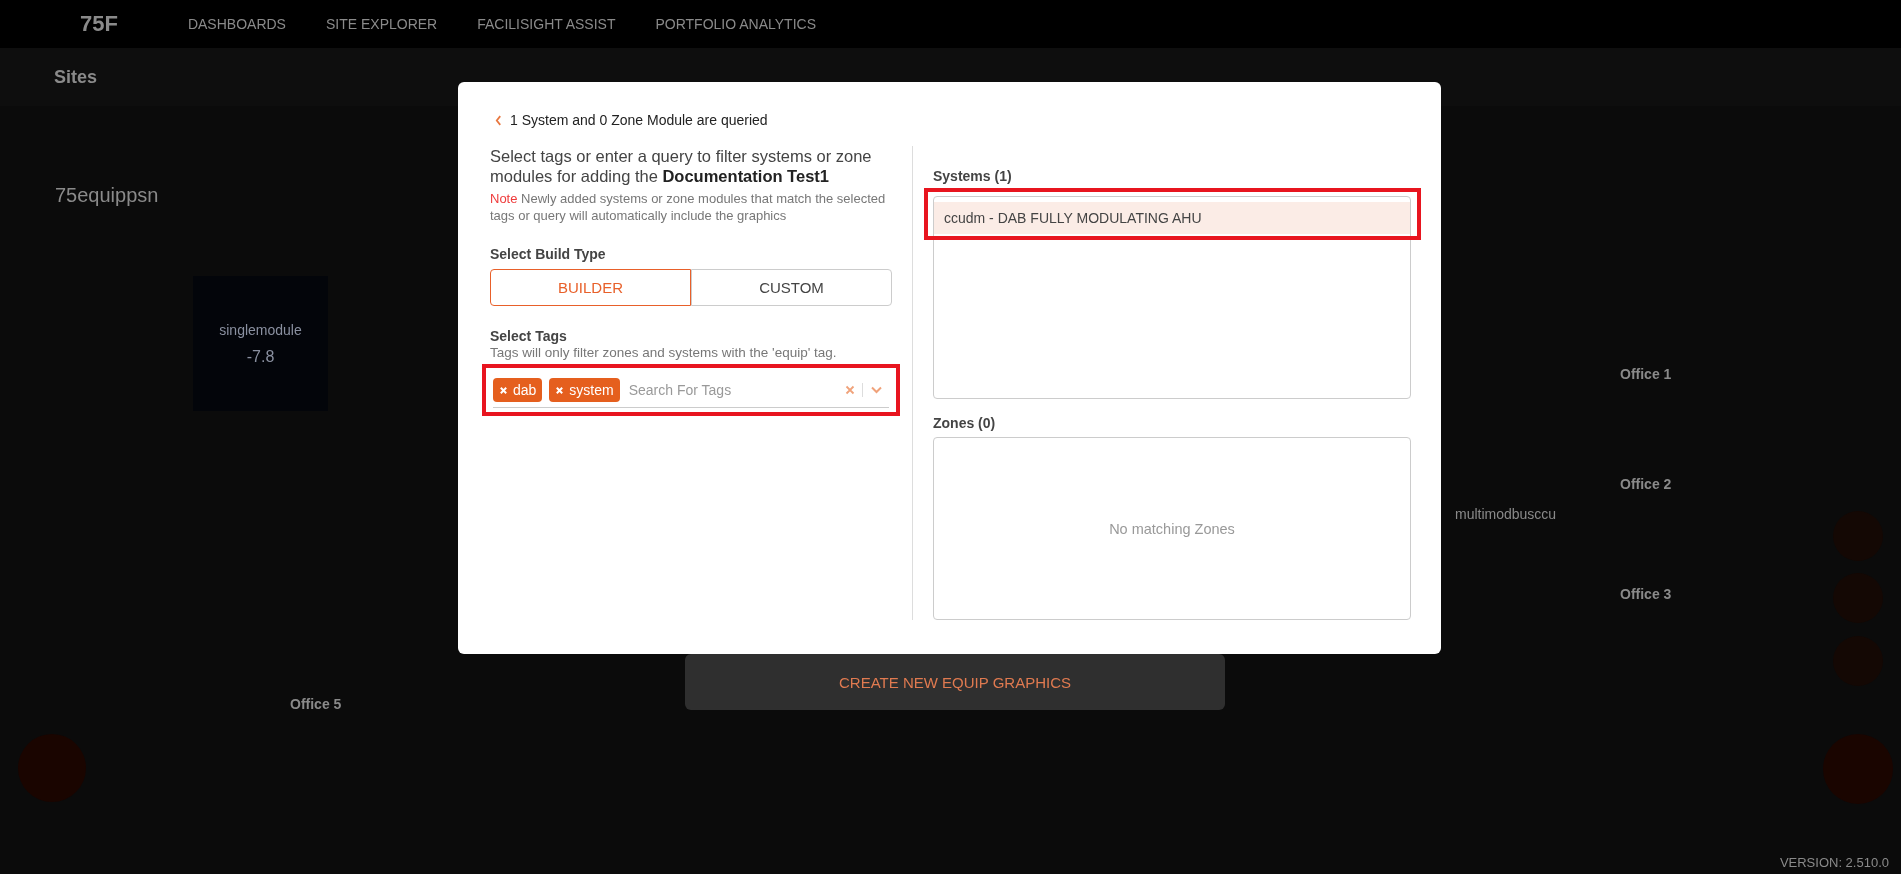 This screenshot has height=874, width=1901. I want to click on version-label: VERSION: 2.510.0, so click(1834, 862).